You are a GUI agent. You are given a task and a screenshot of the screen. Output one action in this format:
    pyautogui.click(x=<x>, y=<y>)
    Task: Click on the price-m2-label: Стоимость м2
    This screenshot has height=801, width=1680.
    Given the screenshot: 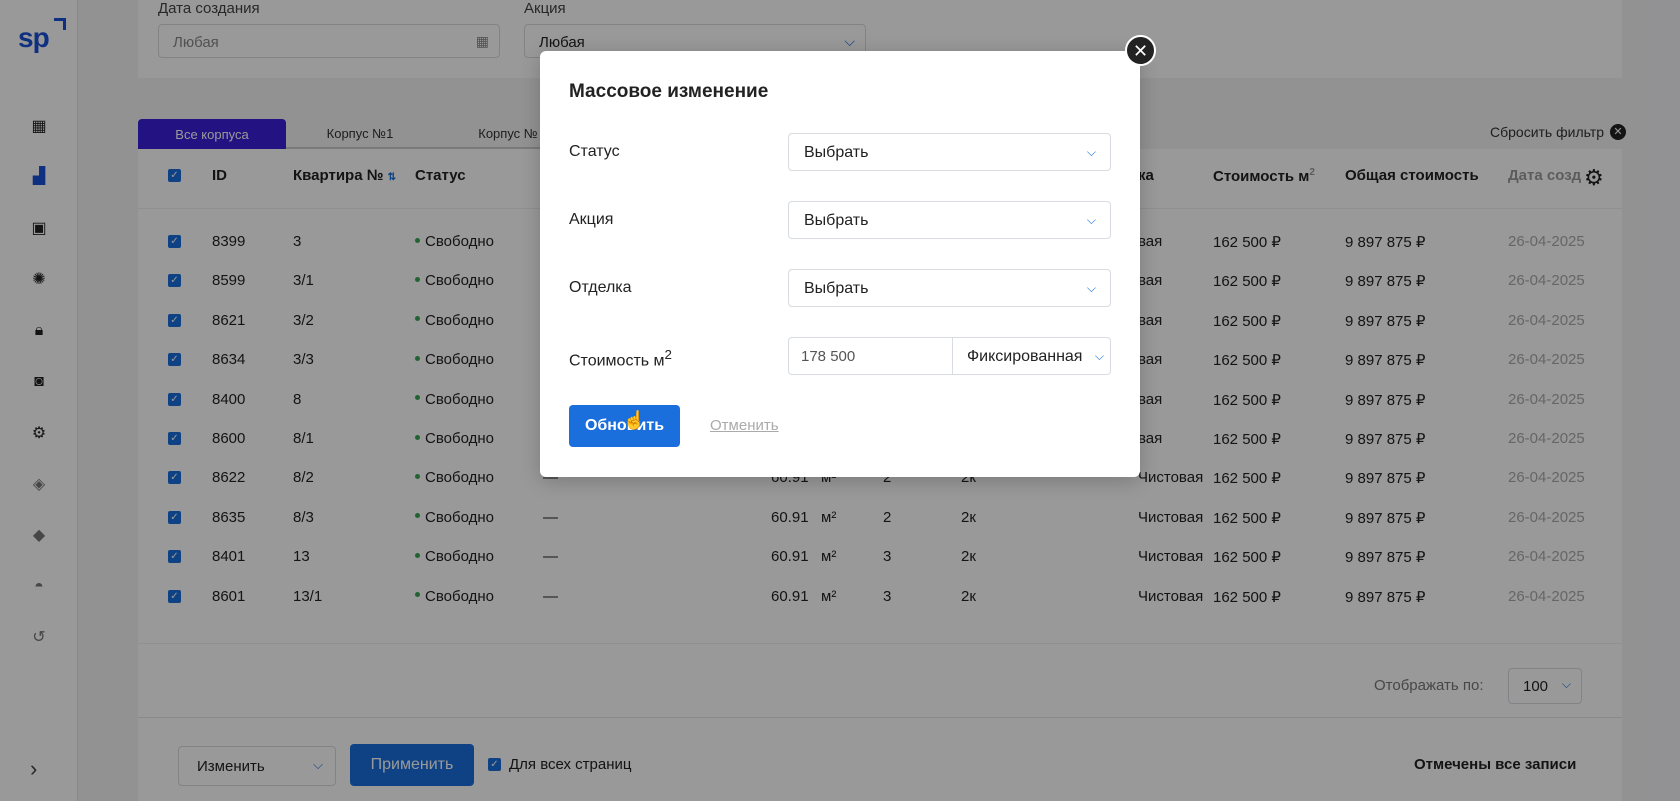 What is the action you would take?
    pyautogui.click(x=620, y=358)
    